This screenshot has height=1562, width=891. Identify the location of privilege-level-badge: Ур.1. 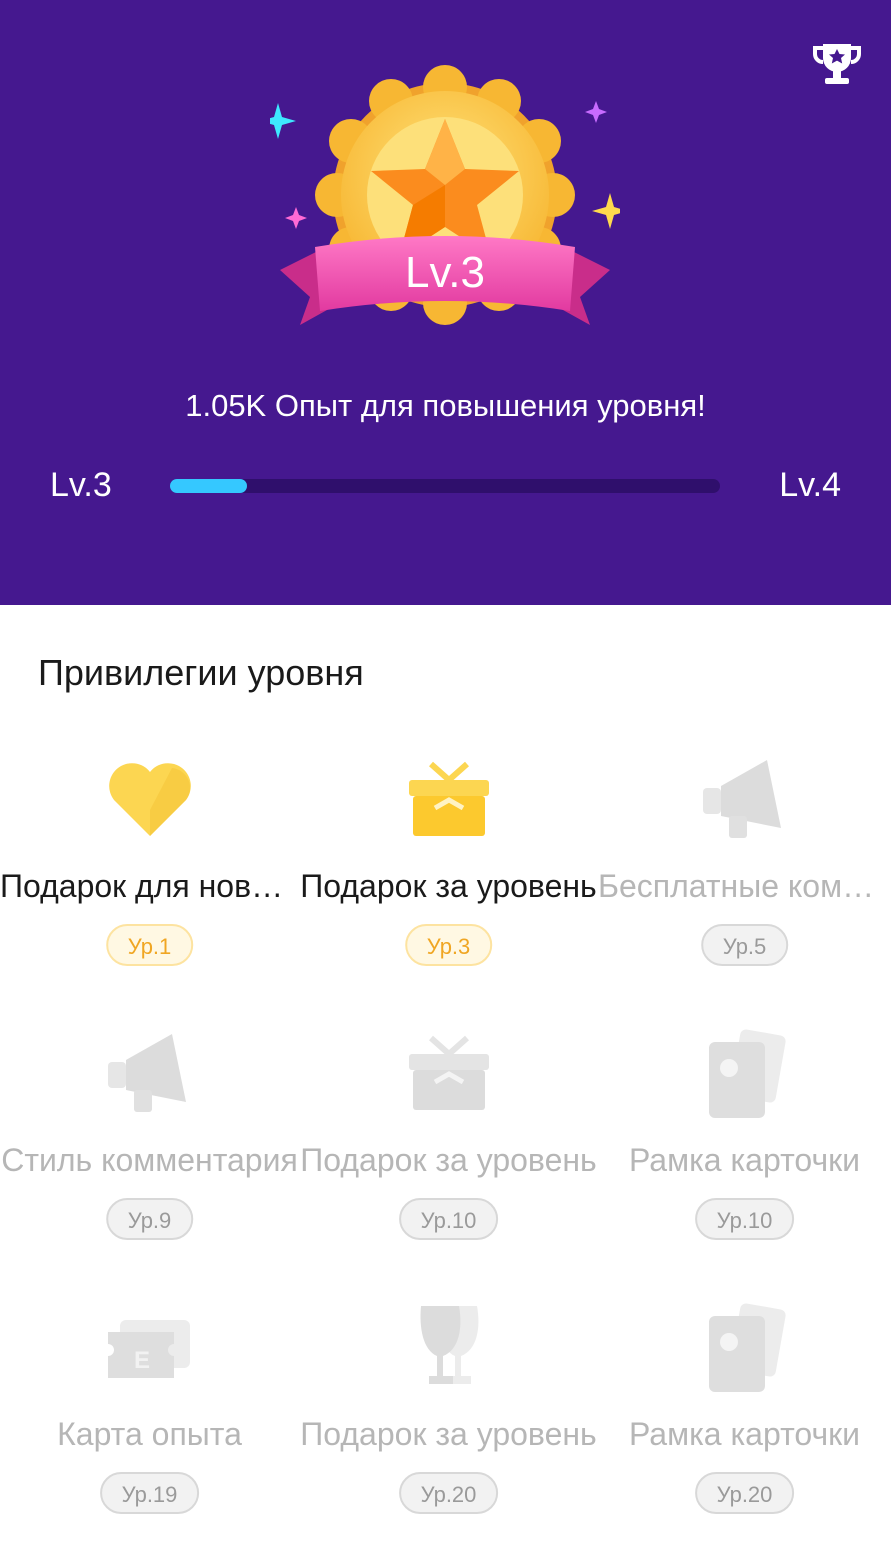
(149, 945).